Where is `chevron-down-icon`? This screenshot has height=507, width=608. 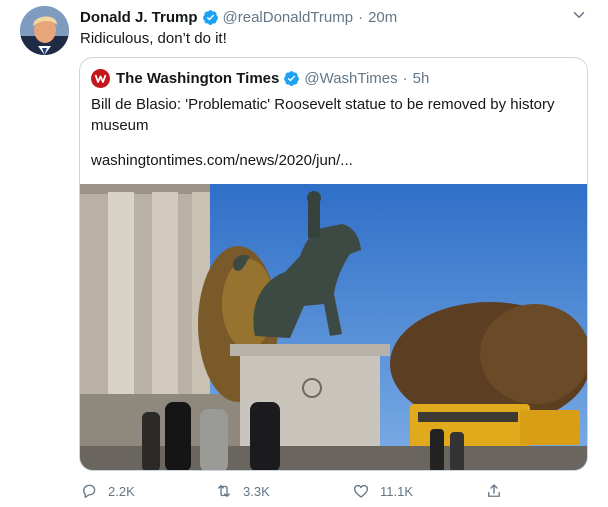 chevron-down-icon is located at coordinates (579, 15).